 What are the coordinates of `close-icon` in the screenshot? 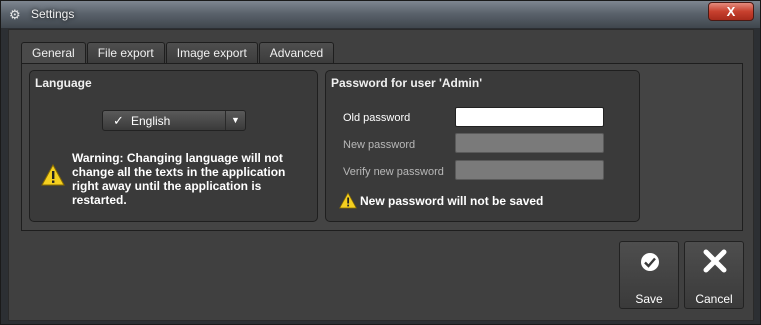 It's located at (715, 261).